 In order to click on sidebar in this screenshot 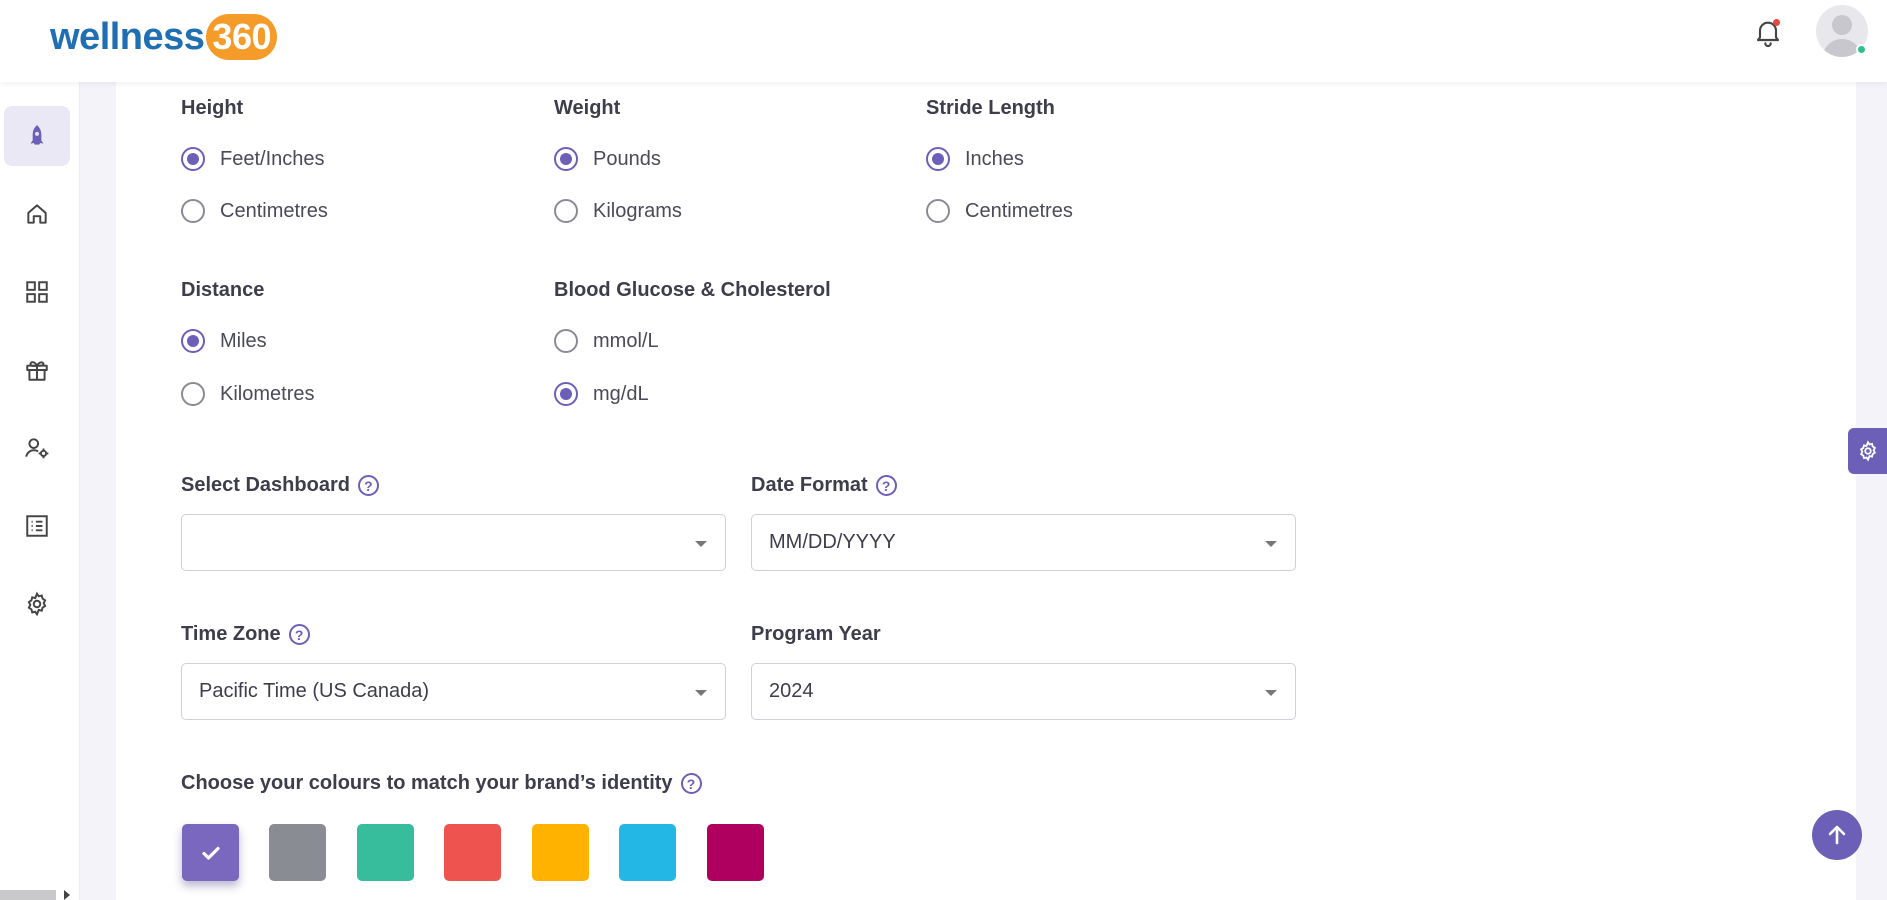, I will do `click(40, 491)`.